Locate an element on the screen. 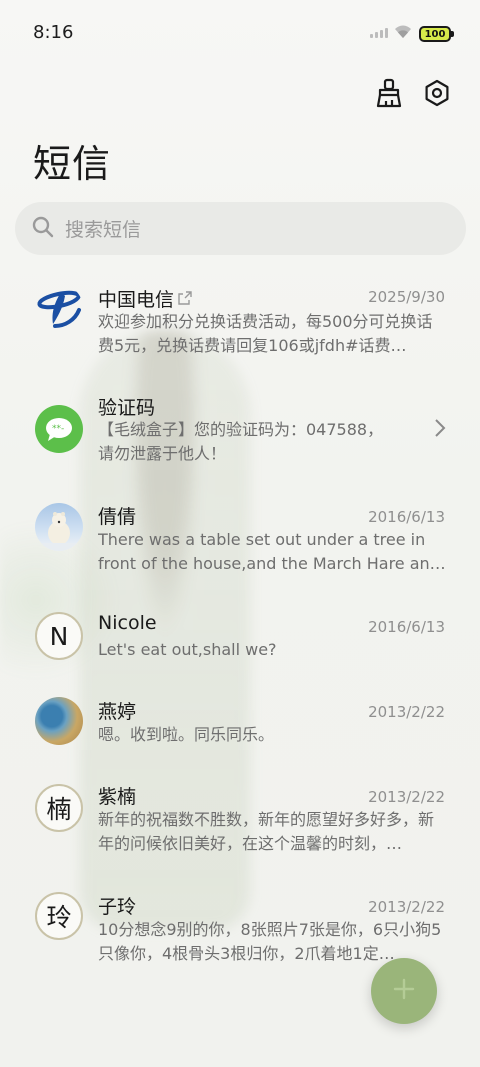 This screenshot has width=480, height=1067. polar-bear-photo is located at coordinates (59, 527).